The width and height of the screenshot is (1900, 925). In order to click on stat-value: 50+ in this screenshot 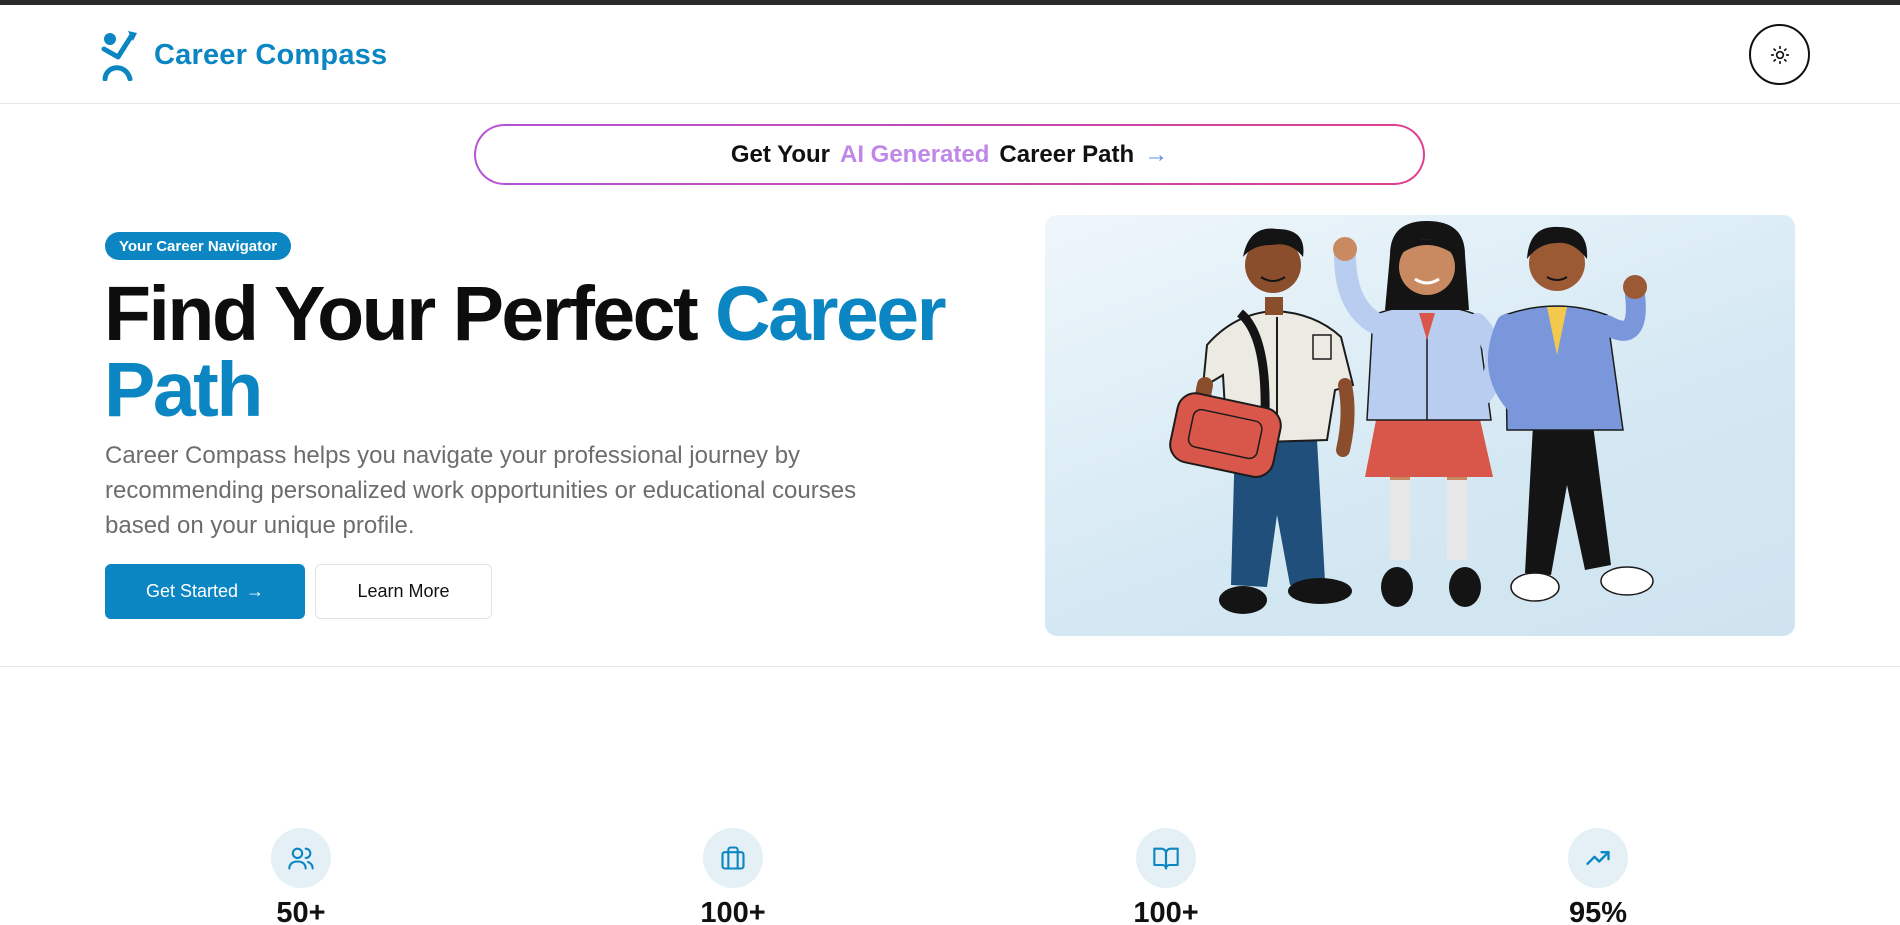, I will do `click(301, 911)`.